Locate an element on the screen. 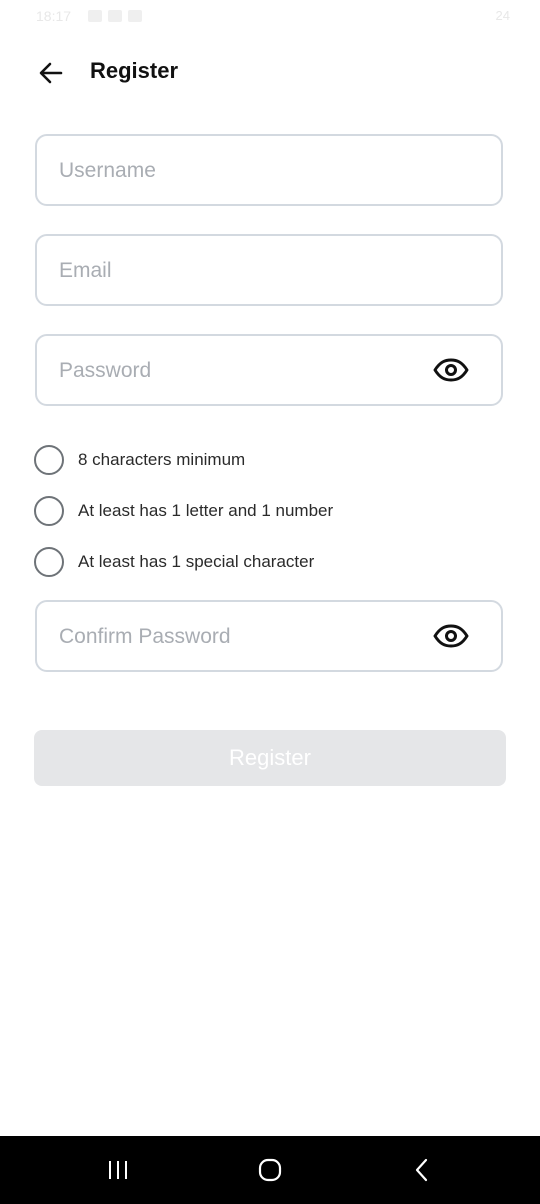 This screenshot has width=540, height=1204. system-back-button is located at coordinates (422, 1170).